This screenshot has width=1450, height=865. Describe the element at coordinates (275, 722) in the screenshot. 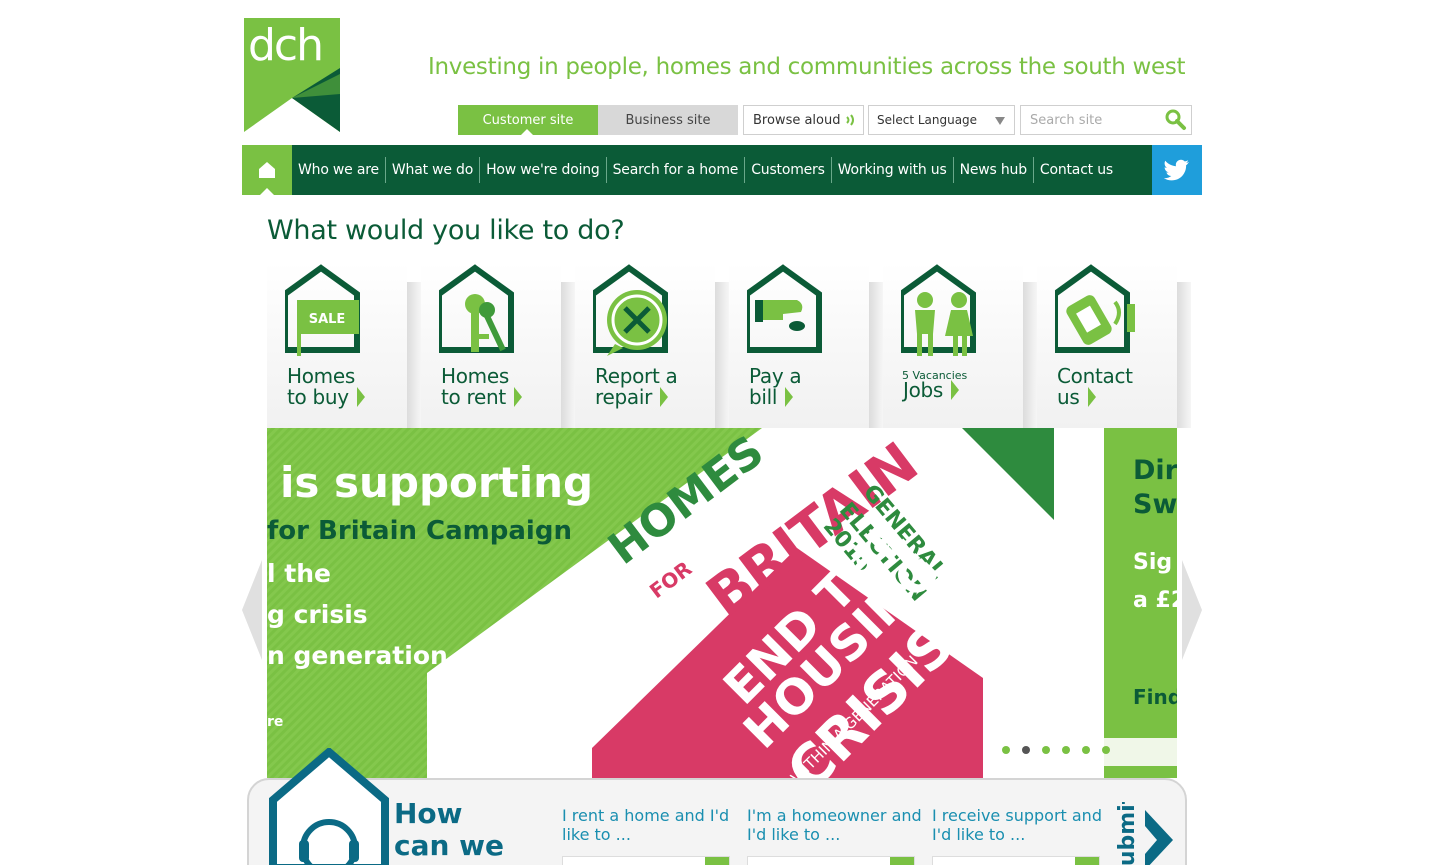

I see `slide-read-more-link: re` at that location.